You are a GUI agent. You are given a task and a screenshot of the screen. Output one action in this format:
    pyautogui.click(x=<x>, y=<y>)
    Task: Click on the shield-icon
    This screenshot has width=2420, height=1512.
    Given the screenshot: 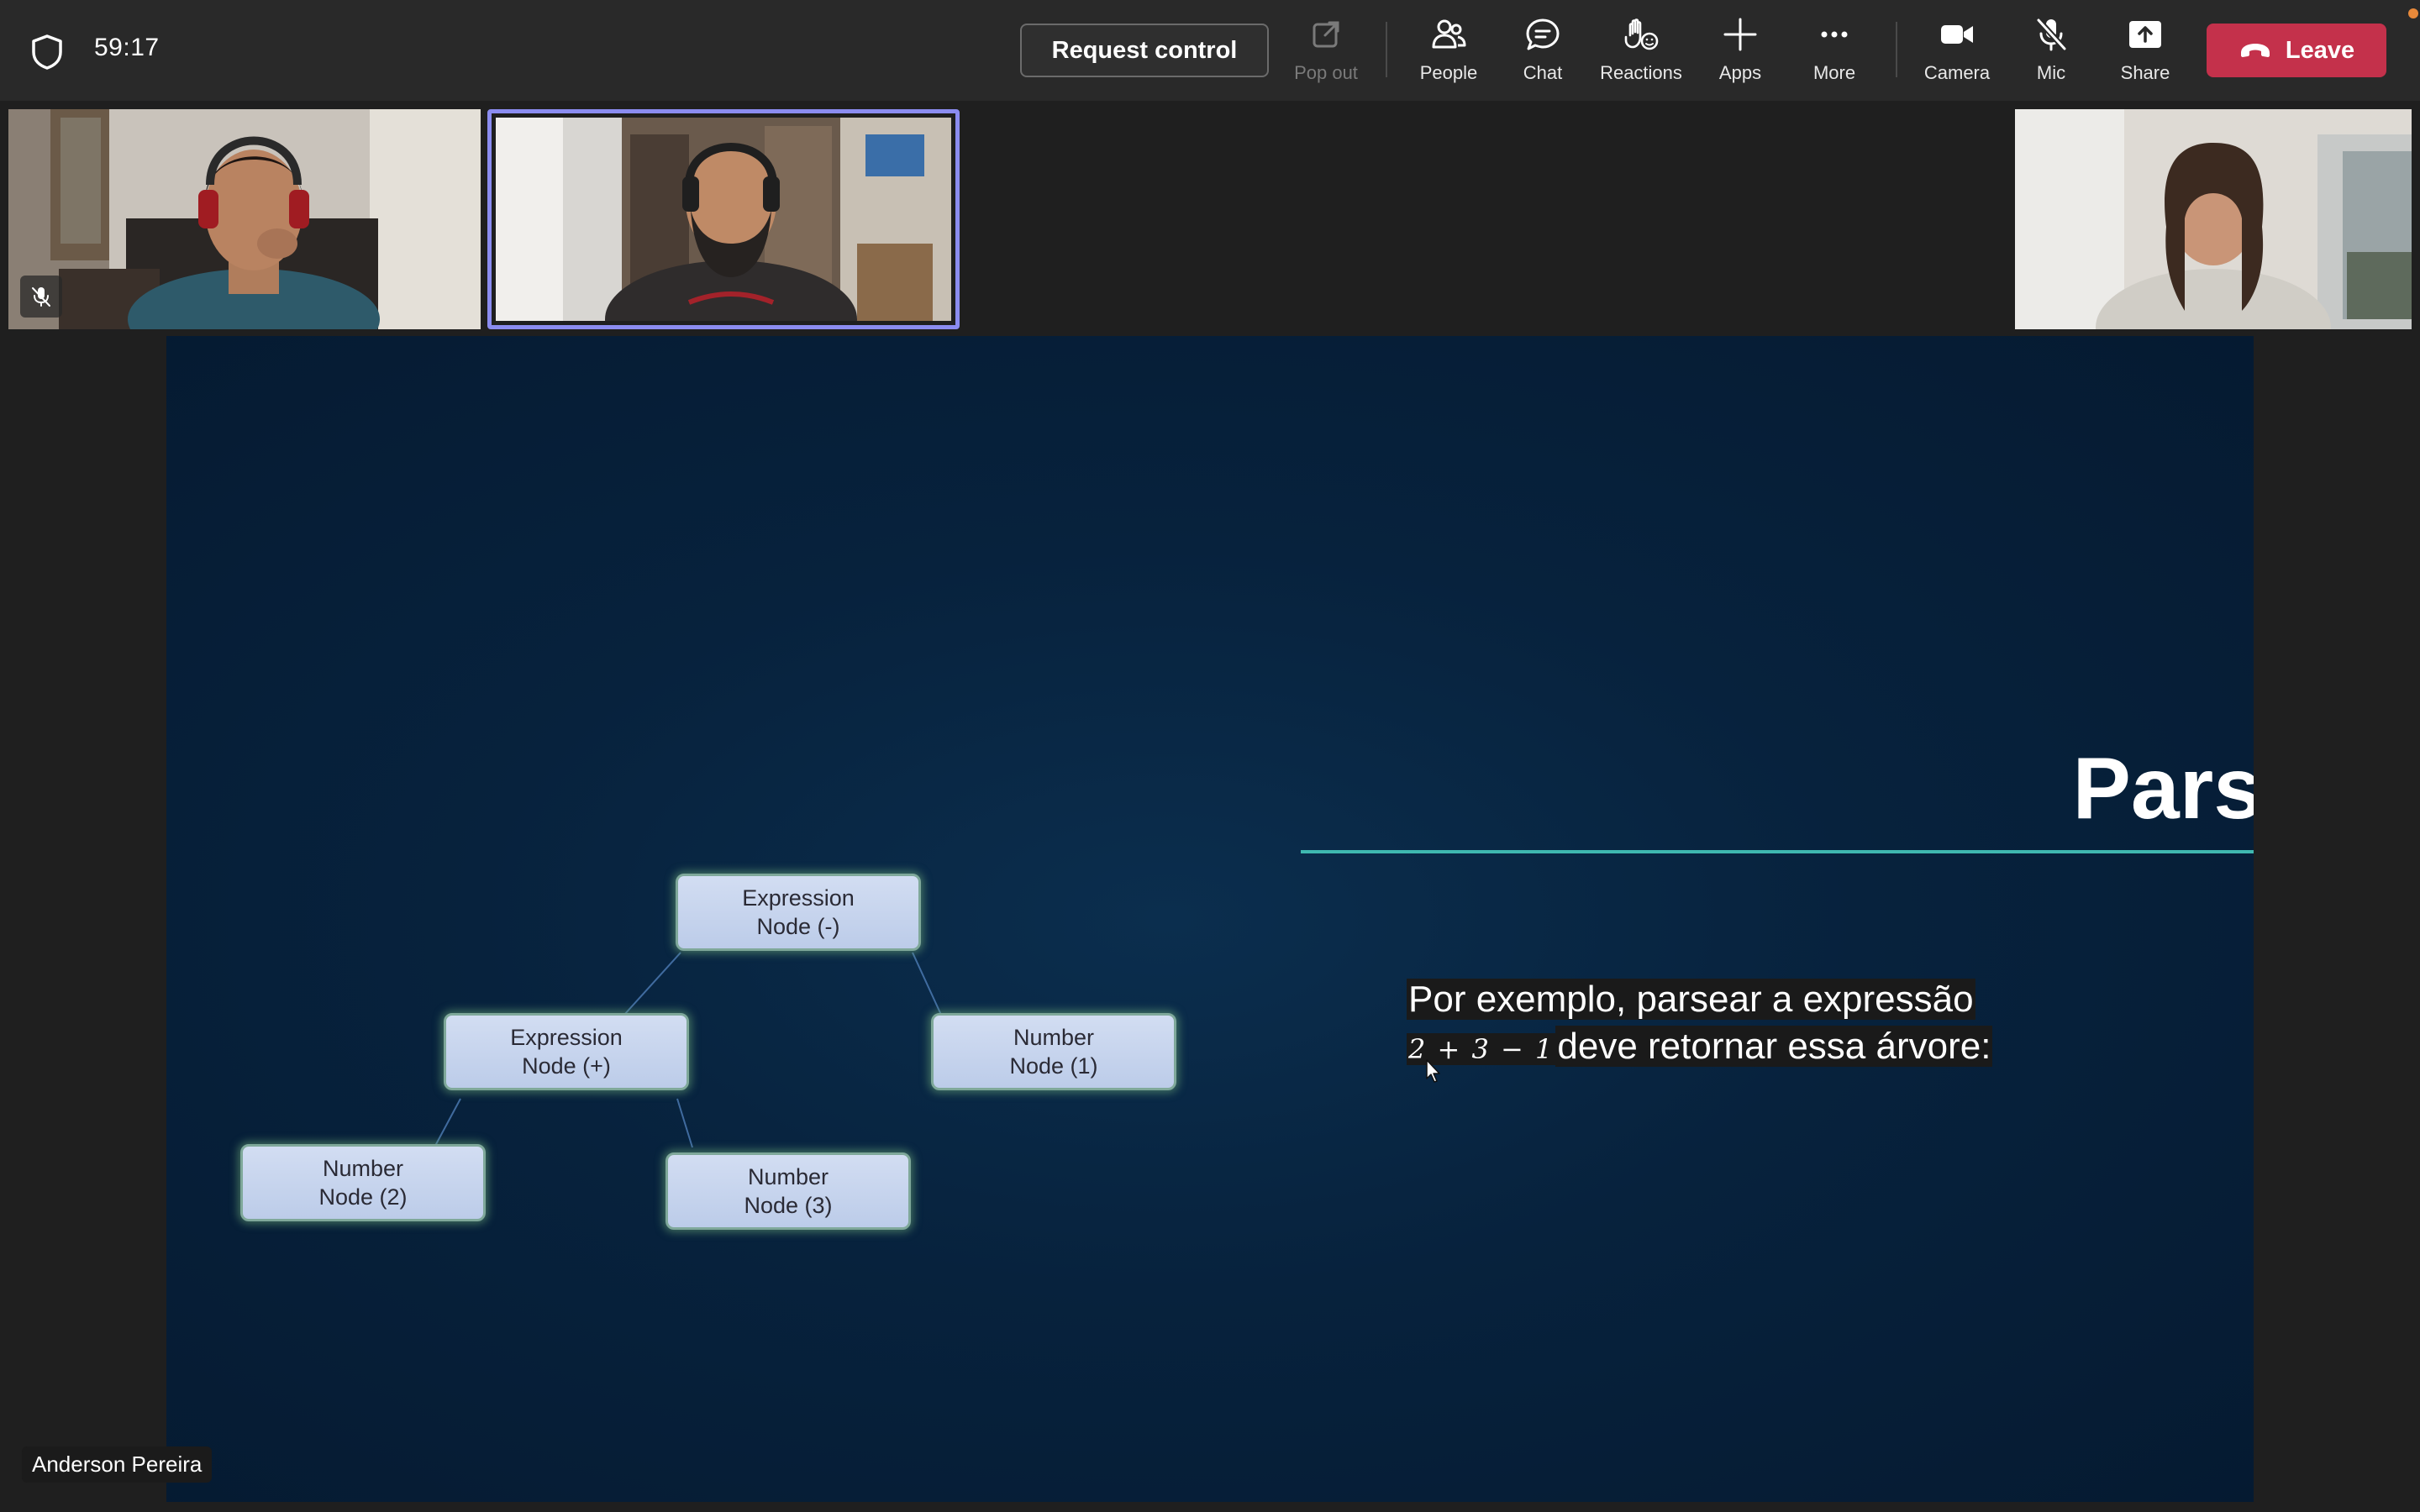 What is the action you would take?
    pyautogui.click(x=47, y=52)
    